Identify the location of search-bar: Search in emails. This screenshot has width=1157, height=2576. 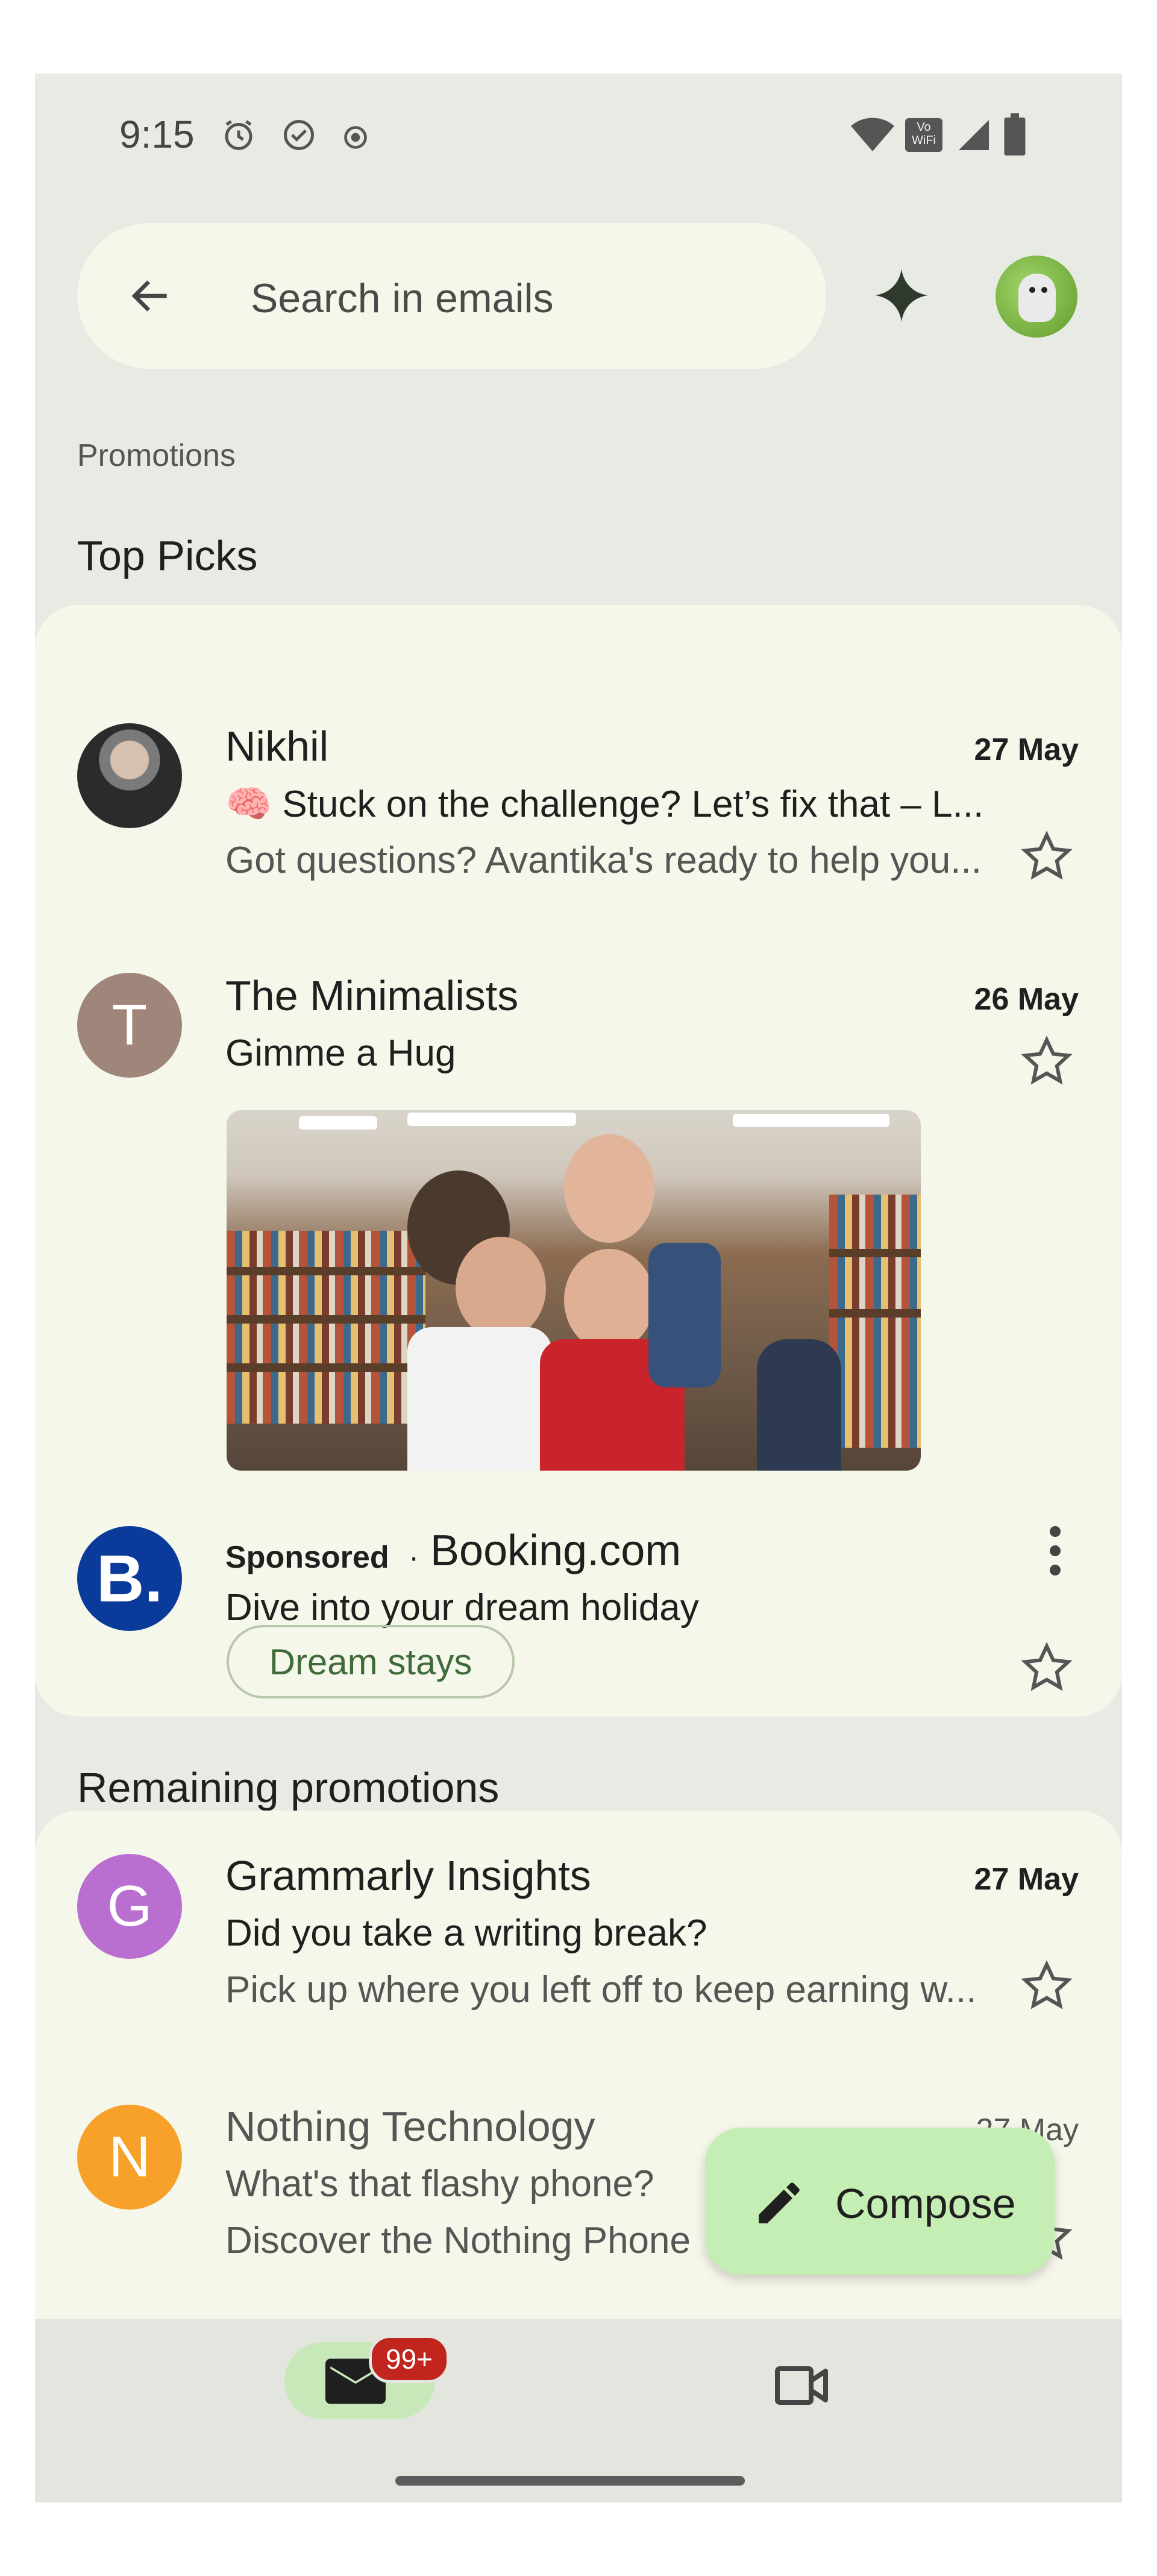
(452, 296).